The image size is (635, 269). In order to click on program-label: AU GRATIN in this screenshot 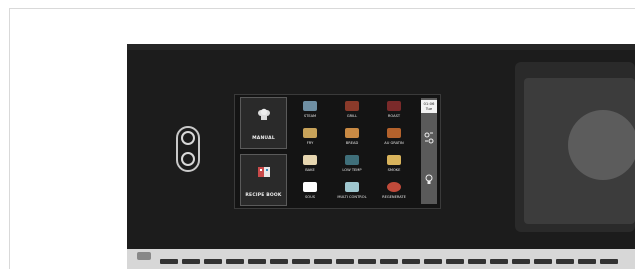, I will do `click(394, 143)`.